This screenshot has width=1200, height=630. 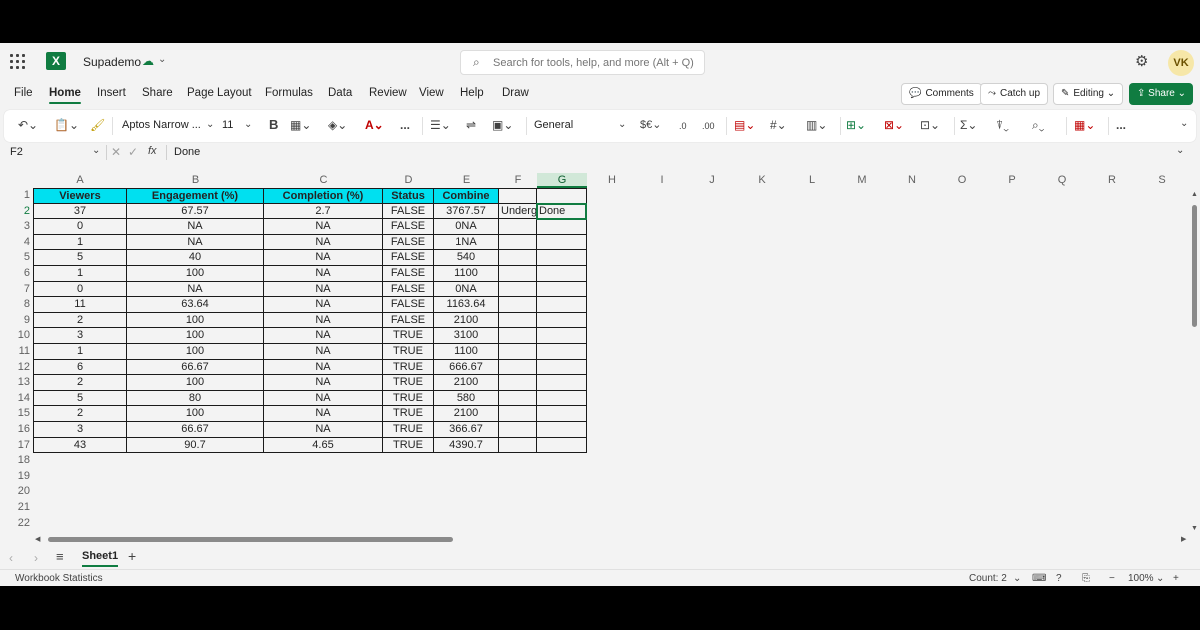 What do you see at coordinates (111, 93) in the screenshot?
I see `tab-insert: Insert` at bounding box center [111, 93].